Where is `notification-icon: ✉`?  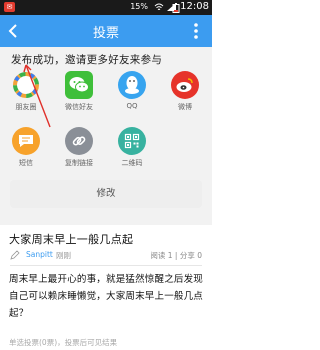 notification-icon: ✉ is located at coordinates (9, 7).